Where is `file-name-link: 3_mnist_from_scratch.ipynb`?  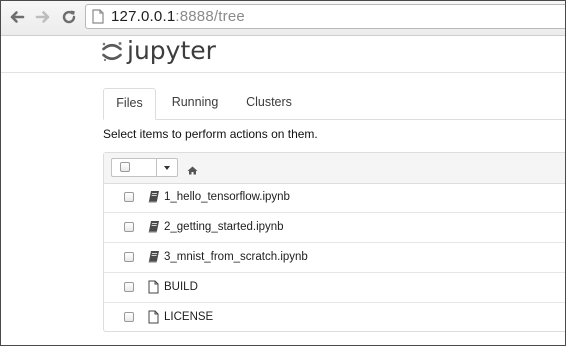
file-name-link: 3_mnist_from_scratch.ipynb is located at coordinates (236, 257).